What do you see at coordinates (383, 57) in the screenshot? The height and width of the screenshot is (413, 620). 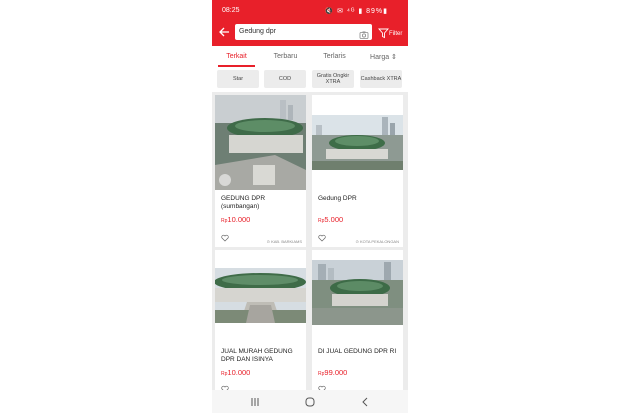 I see `tab-harga: Harga ⇕` at bounding box center [383, 57].